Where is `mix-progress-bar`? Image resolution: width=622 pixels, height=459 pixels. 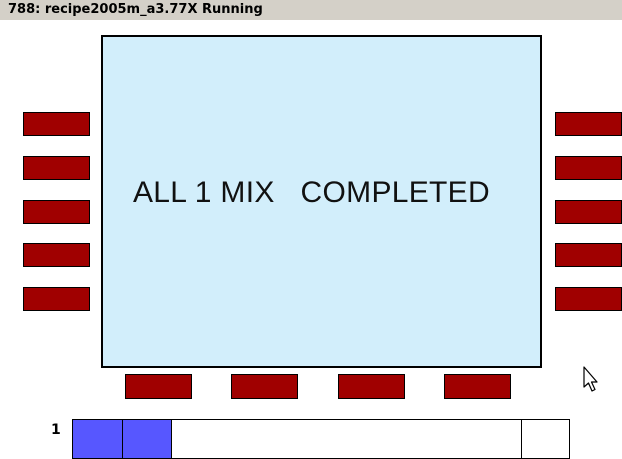
mix-progress-bar is located at coordinates (321, 439).